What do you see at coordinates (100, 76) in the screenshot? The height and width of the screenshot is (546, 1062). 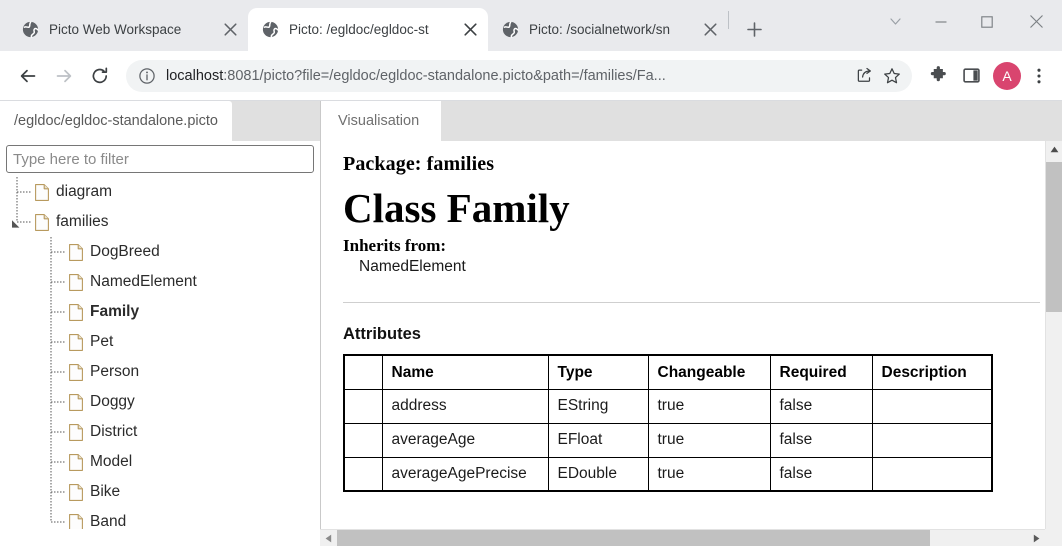 I see `reload-icon` at bounding box center [100, 76].